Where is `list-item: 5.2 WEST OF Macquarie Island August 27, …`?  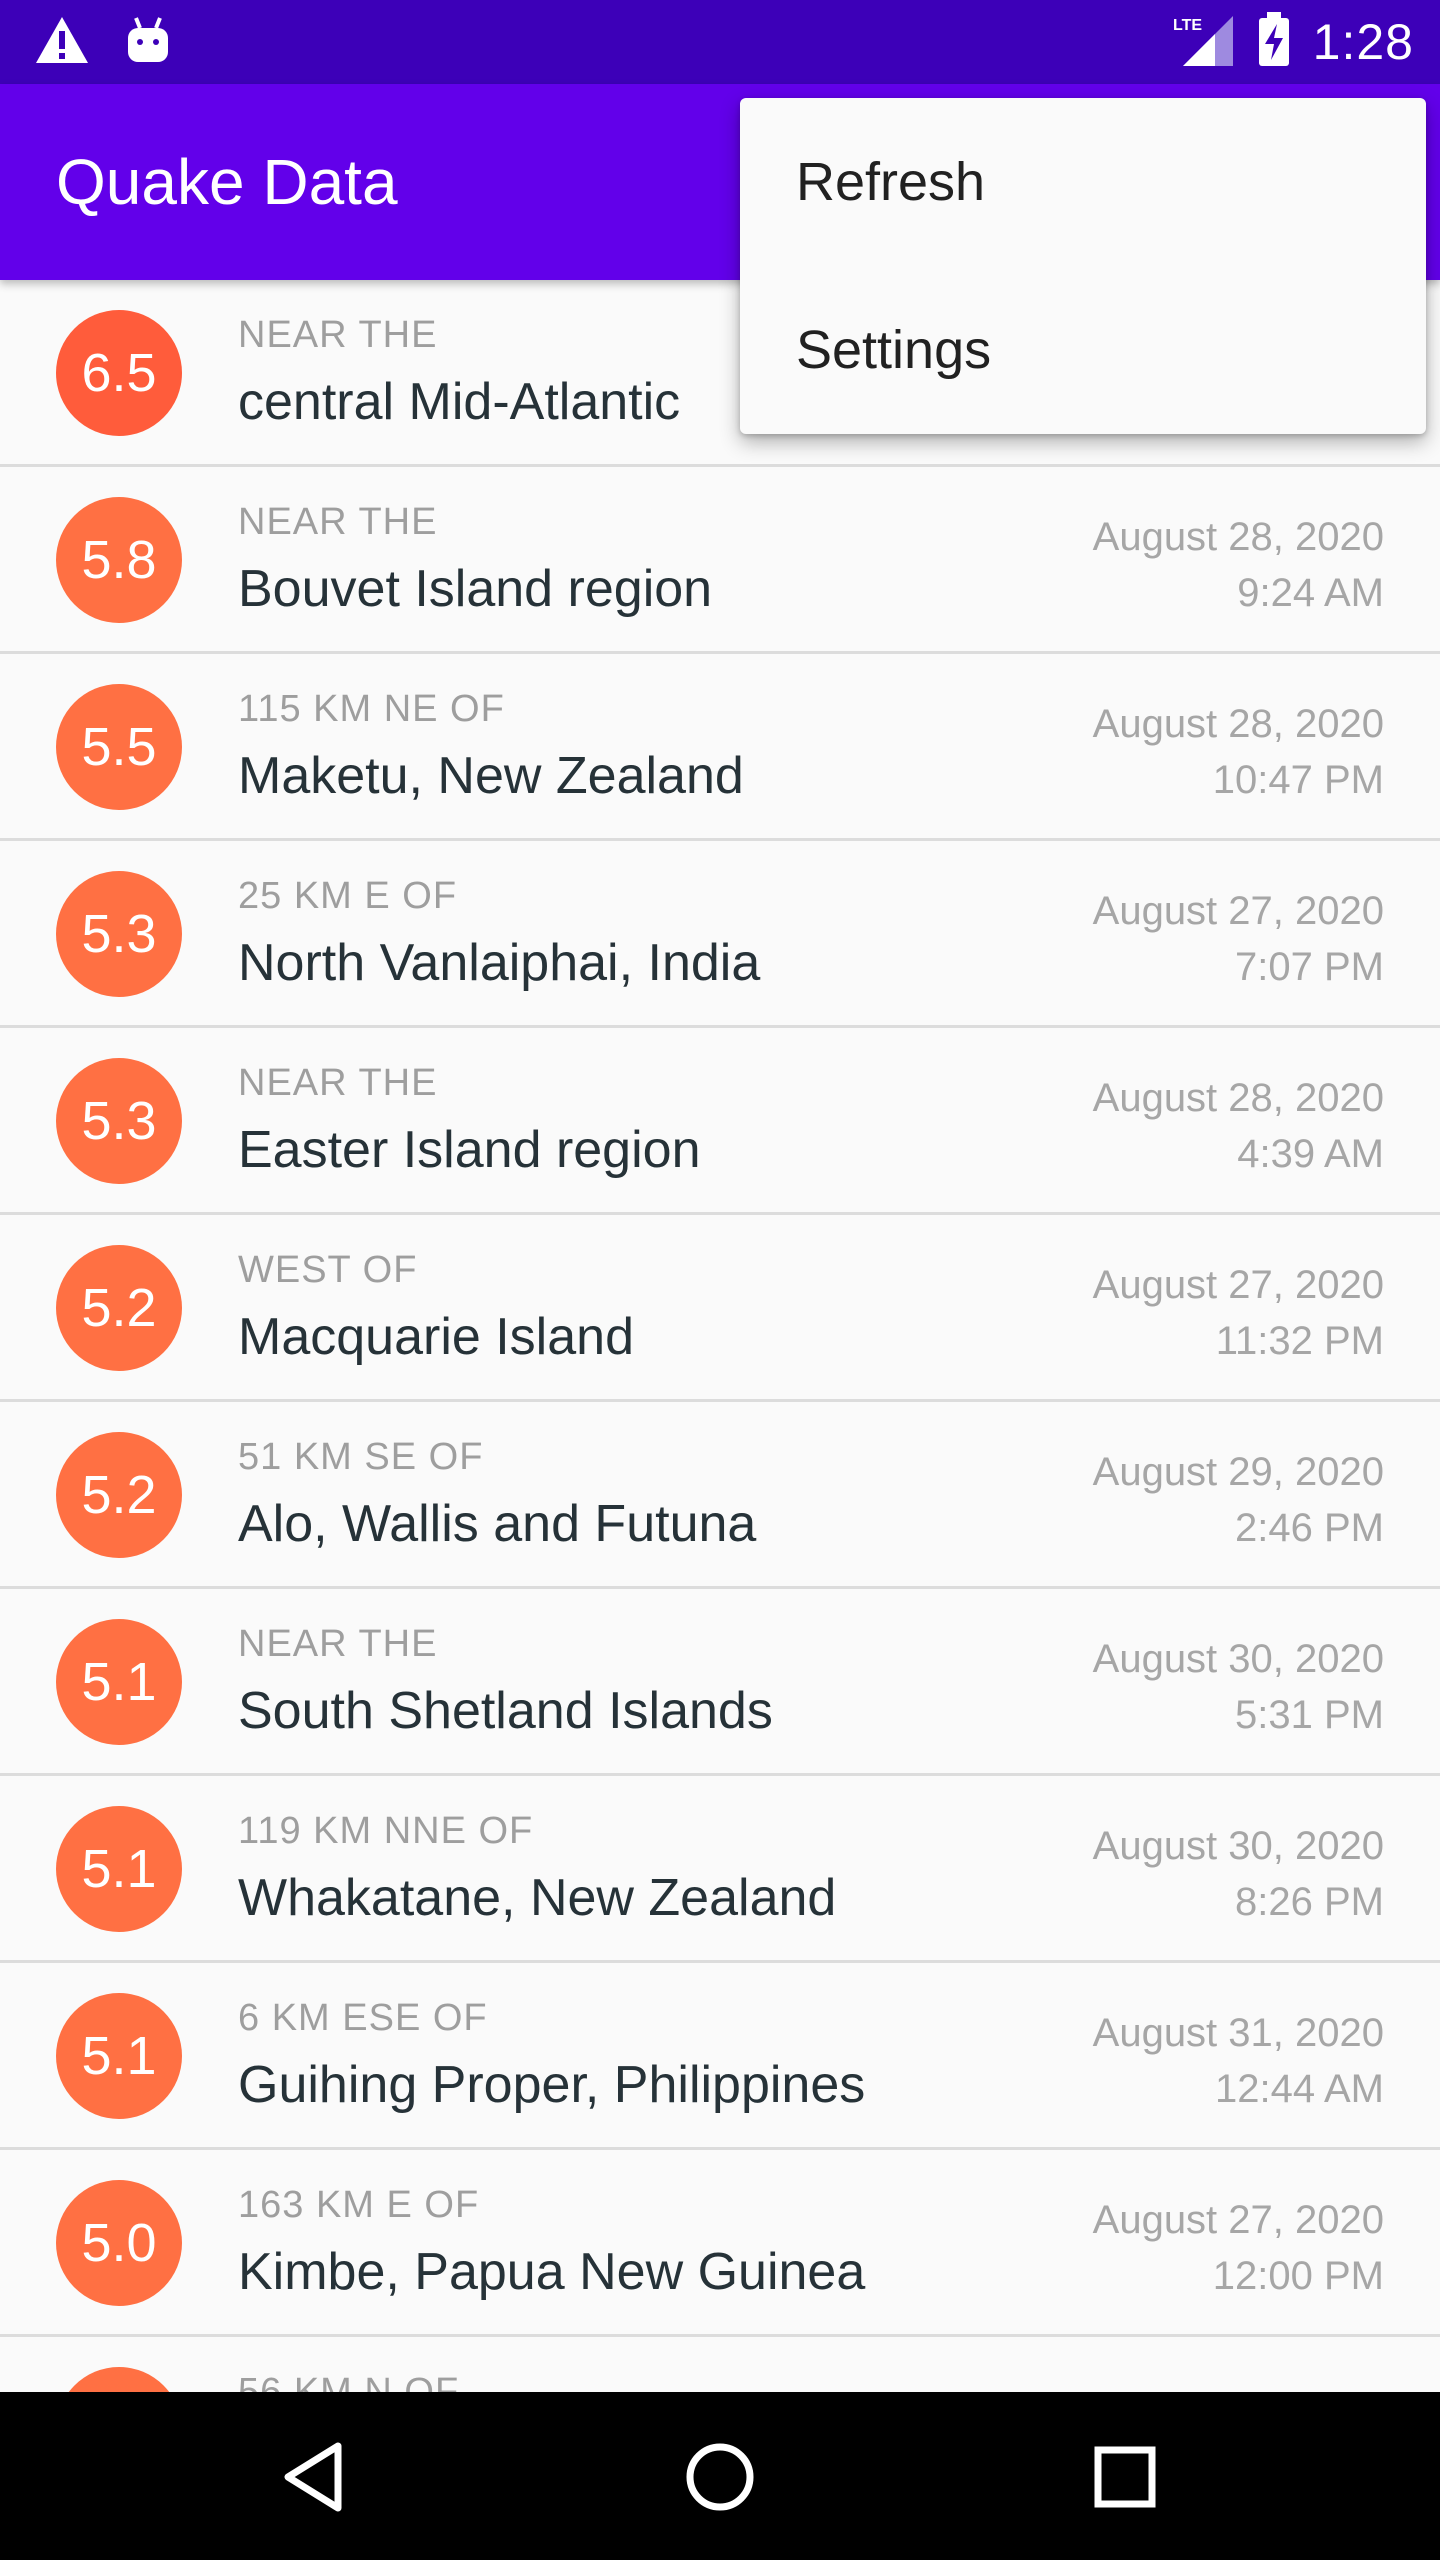
list-item: 5.2 WEST OF Macquarie Island August 27, … is located at coordinates (720, 1308).